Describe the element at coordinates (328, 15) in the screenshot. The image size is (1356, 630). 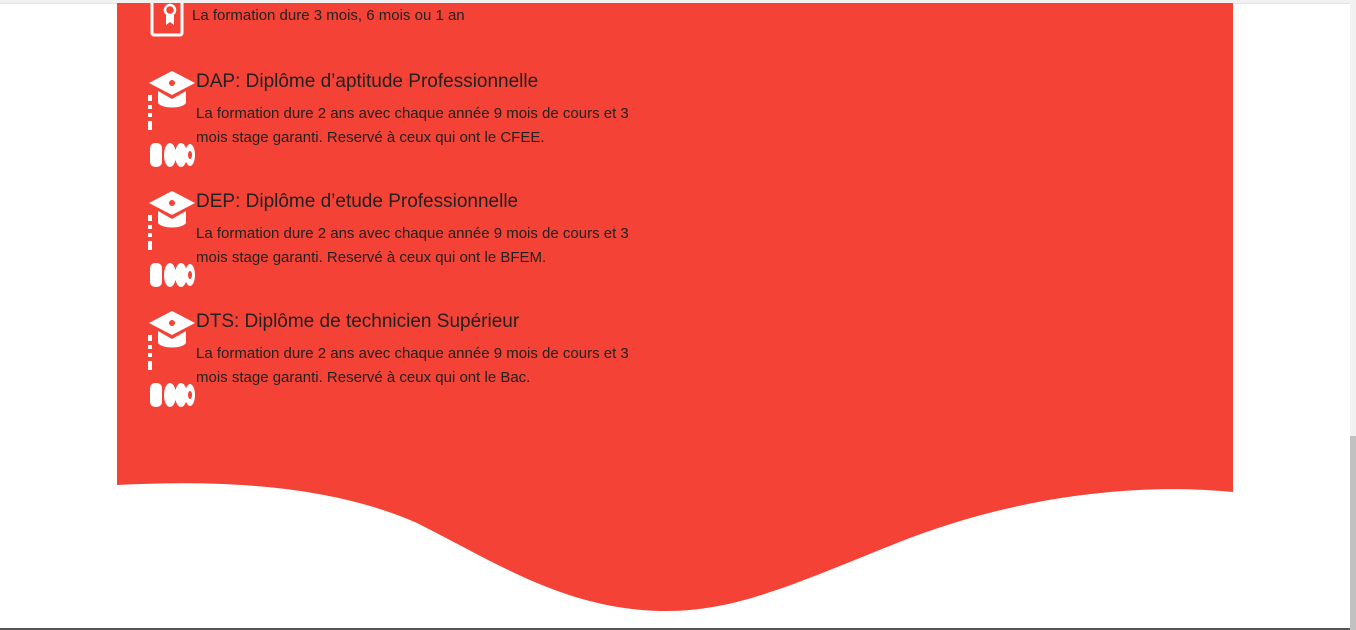
I see `formation-short-description: La formation dure 3 mois, 6 mois ou 1 an` at that location.